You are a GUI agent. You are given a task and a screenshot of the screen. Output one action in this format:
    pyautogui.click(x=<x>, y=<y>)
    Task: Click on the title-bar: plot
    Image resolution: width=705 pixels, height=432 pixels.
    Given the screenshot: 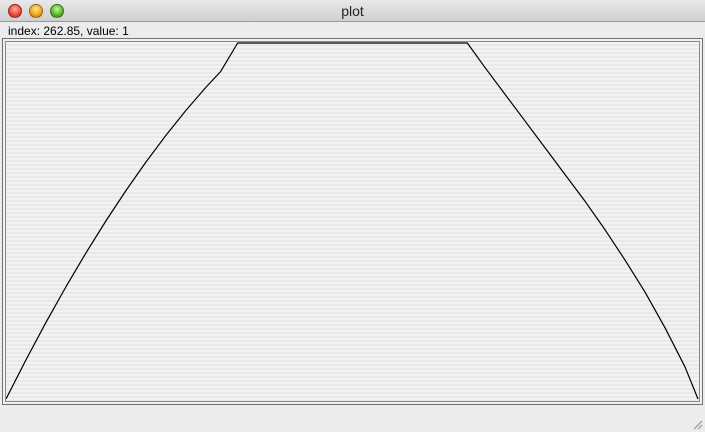 What is the action you would take?
    pyautogui.click(x=352, y=11)
    